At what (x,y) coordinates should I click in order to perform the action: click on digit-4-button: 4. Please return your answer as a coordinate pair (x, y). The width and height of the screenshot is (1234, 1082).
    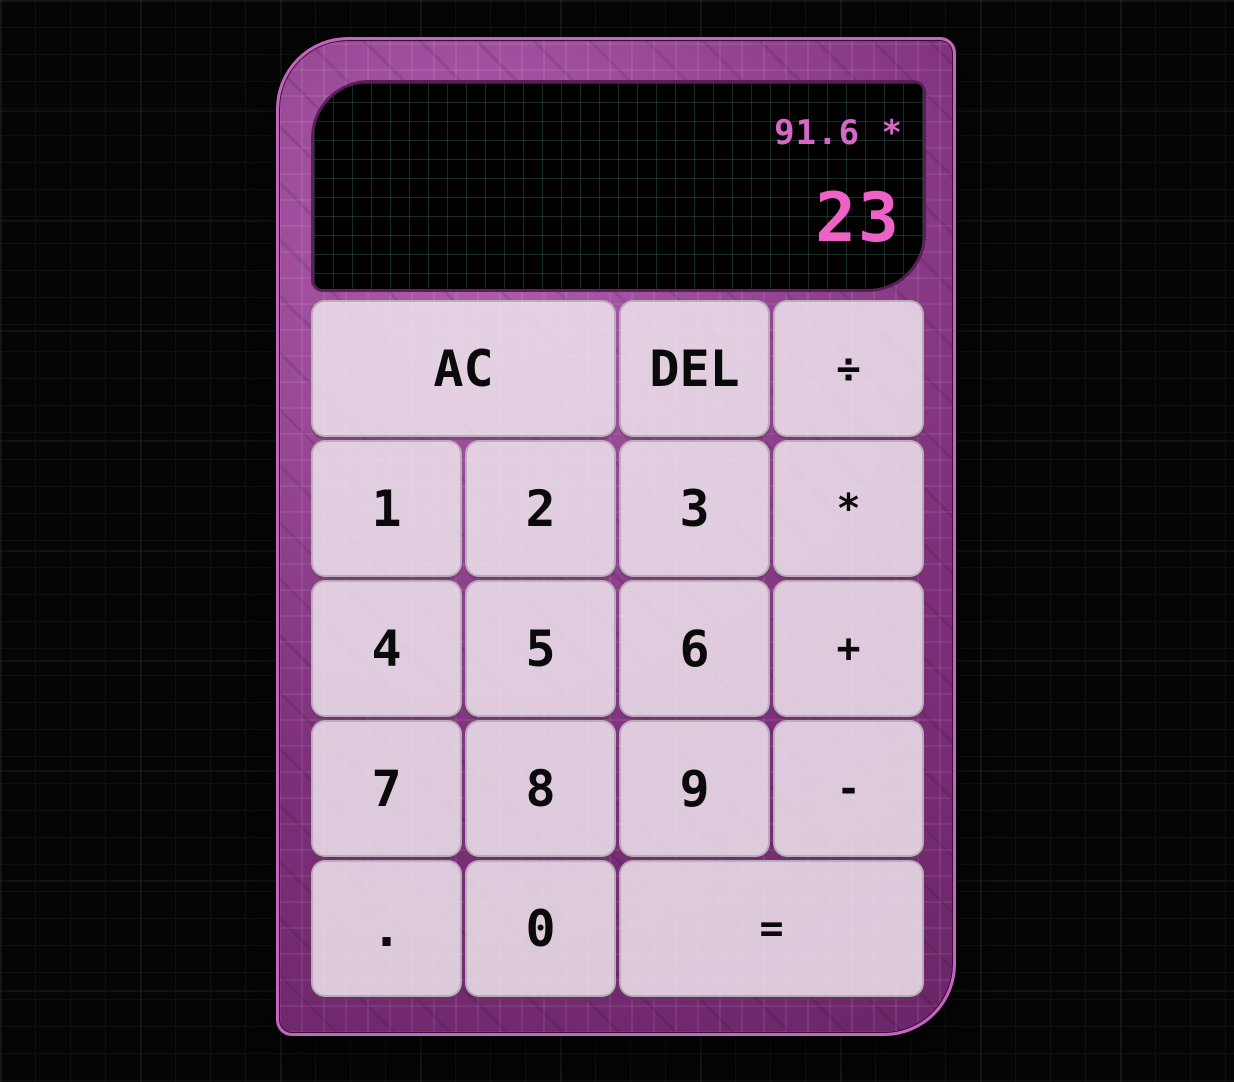
    Looking at the image, I should click on (386, 648).